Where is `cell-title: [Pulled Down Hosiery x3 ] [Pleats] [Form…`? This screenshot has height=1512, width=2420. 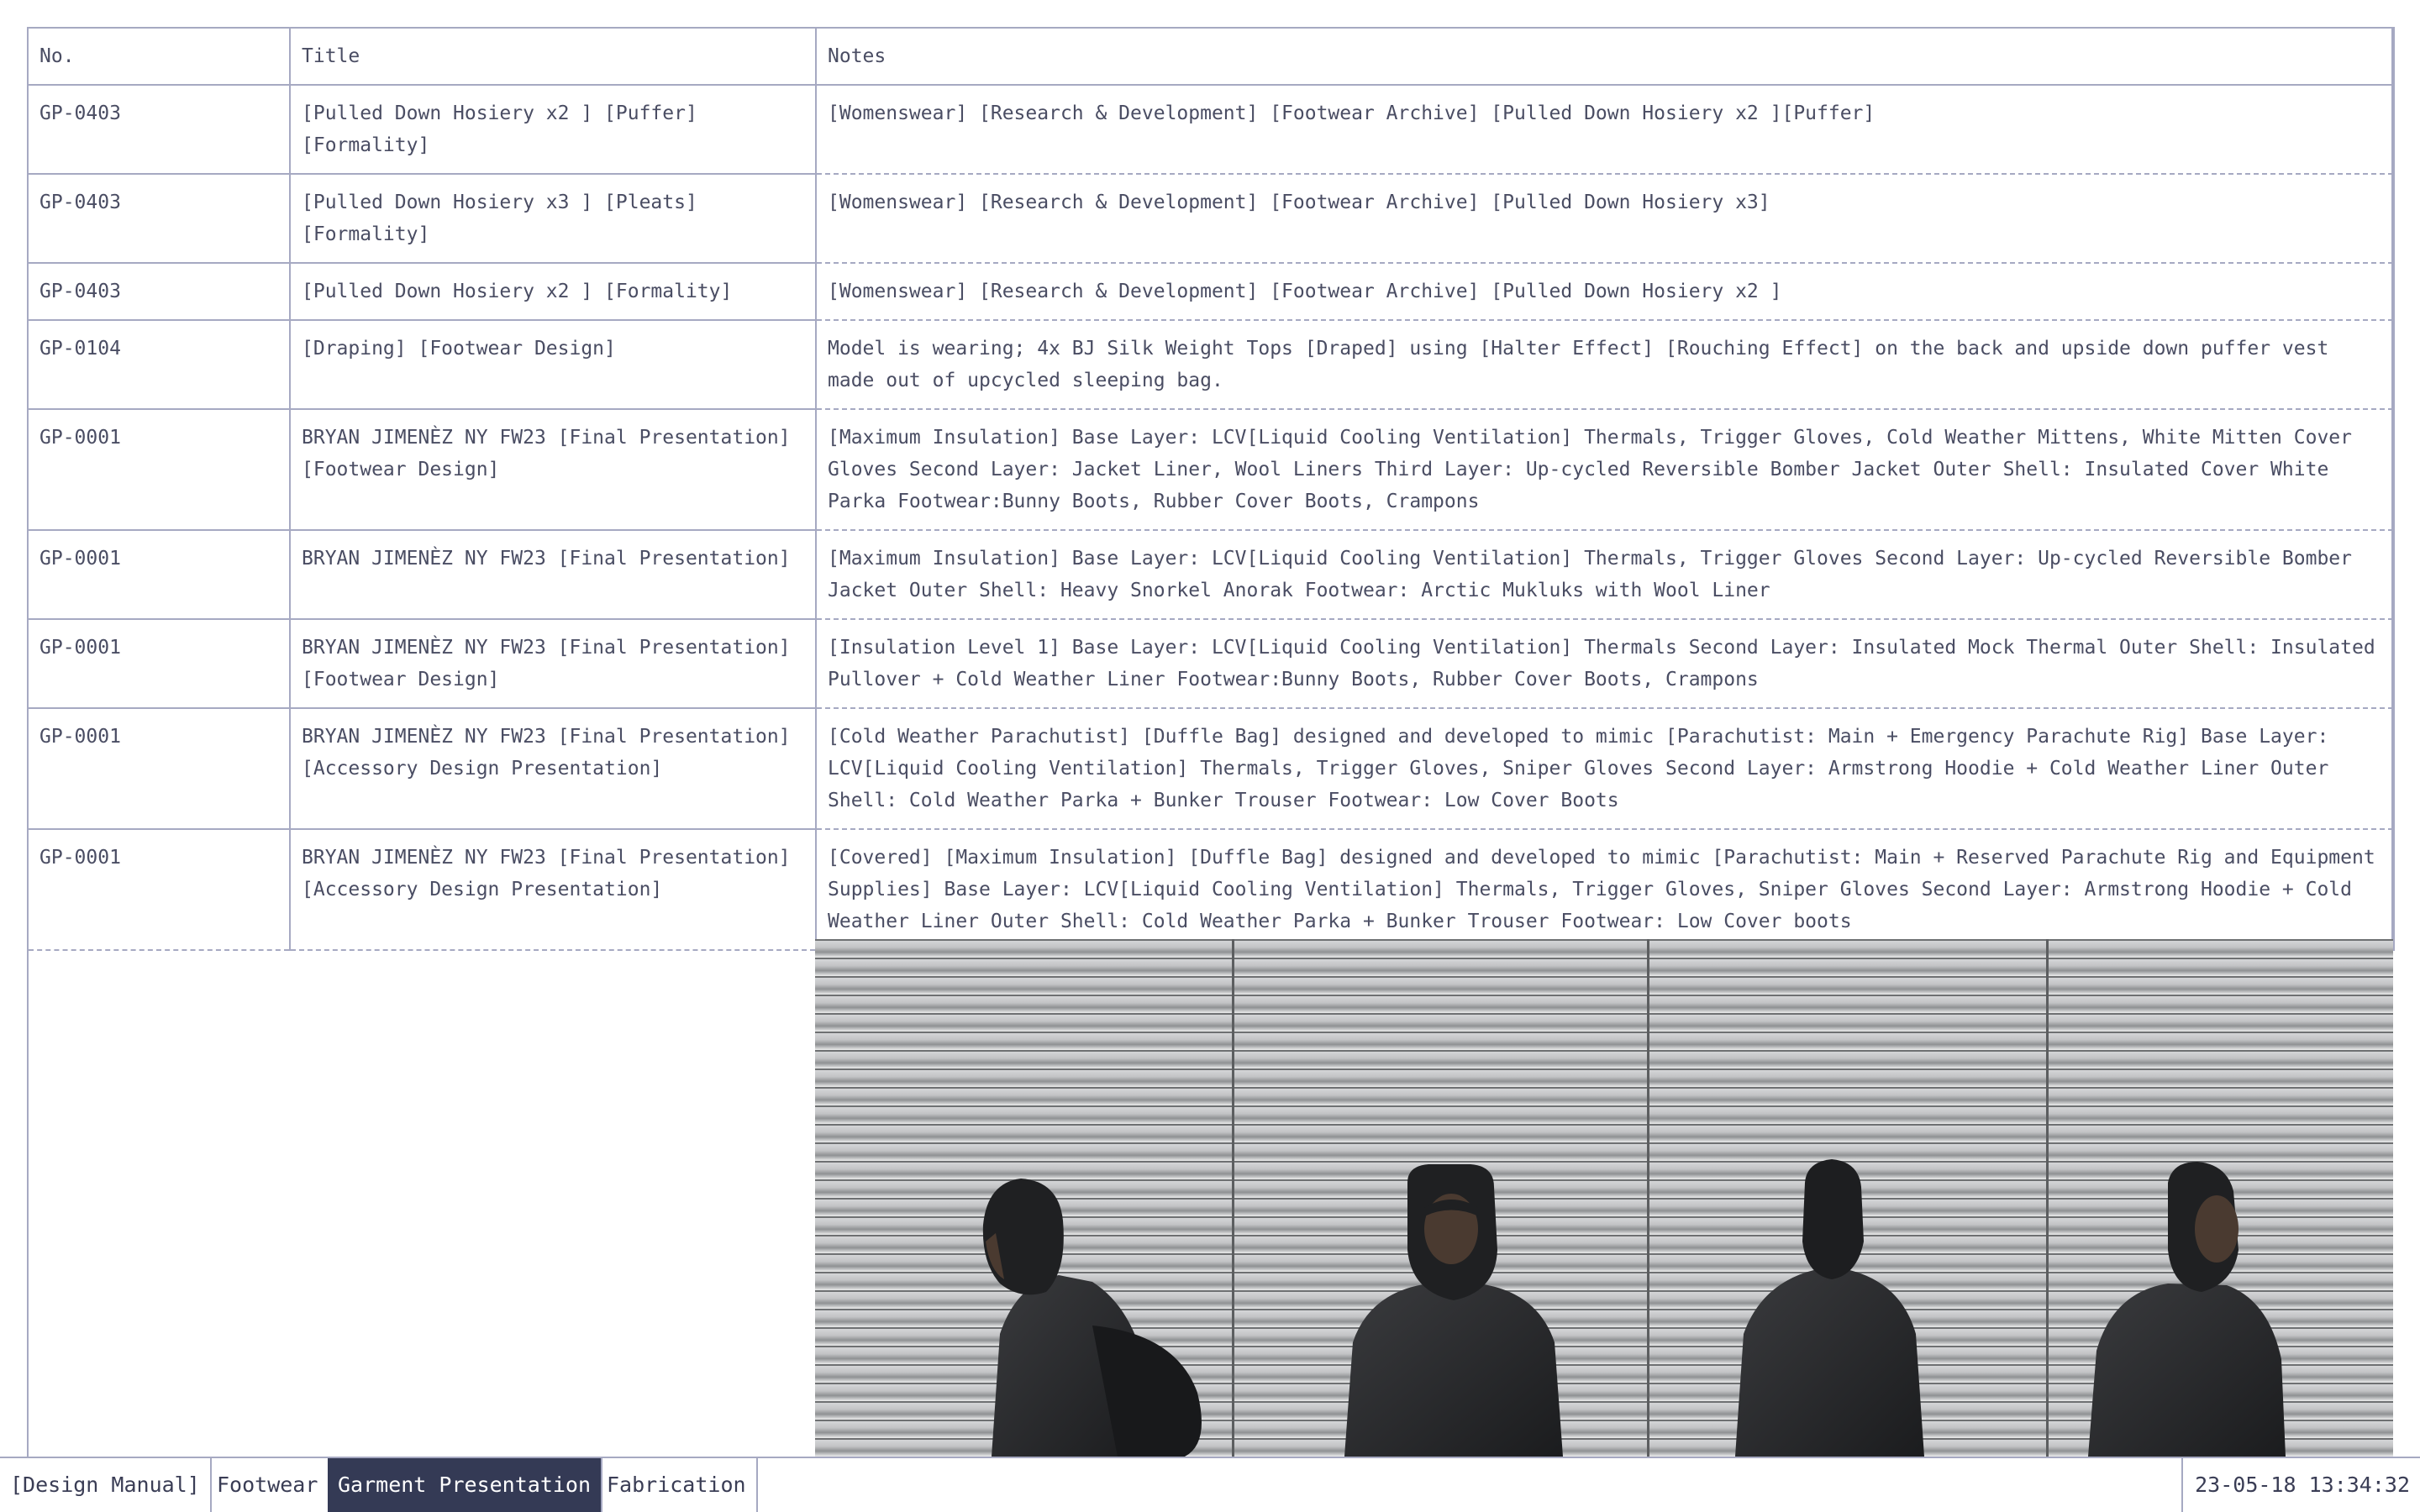
cell-title: [Pulled Down Hosiery x3 ] [Pleats] [Form… is located at coordinates (553, 219).